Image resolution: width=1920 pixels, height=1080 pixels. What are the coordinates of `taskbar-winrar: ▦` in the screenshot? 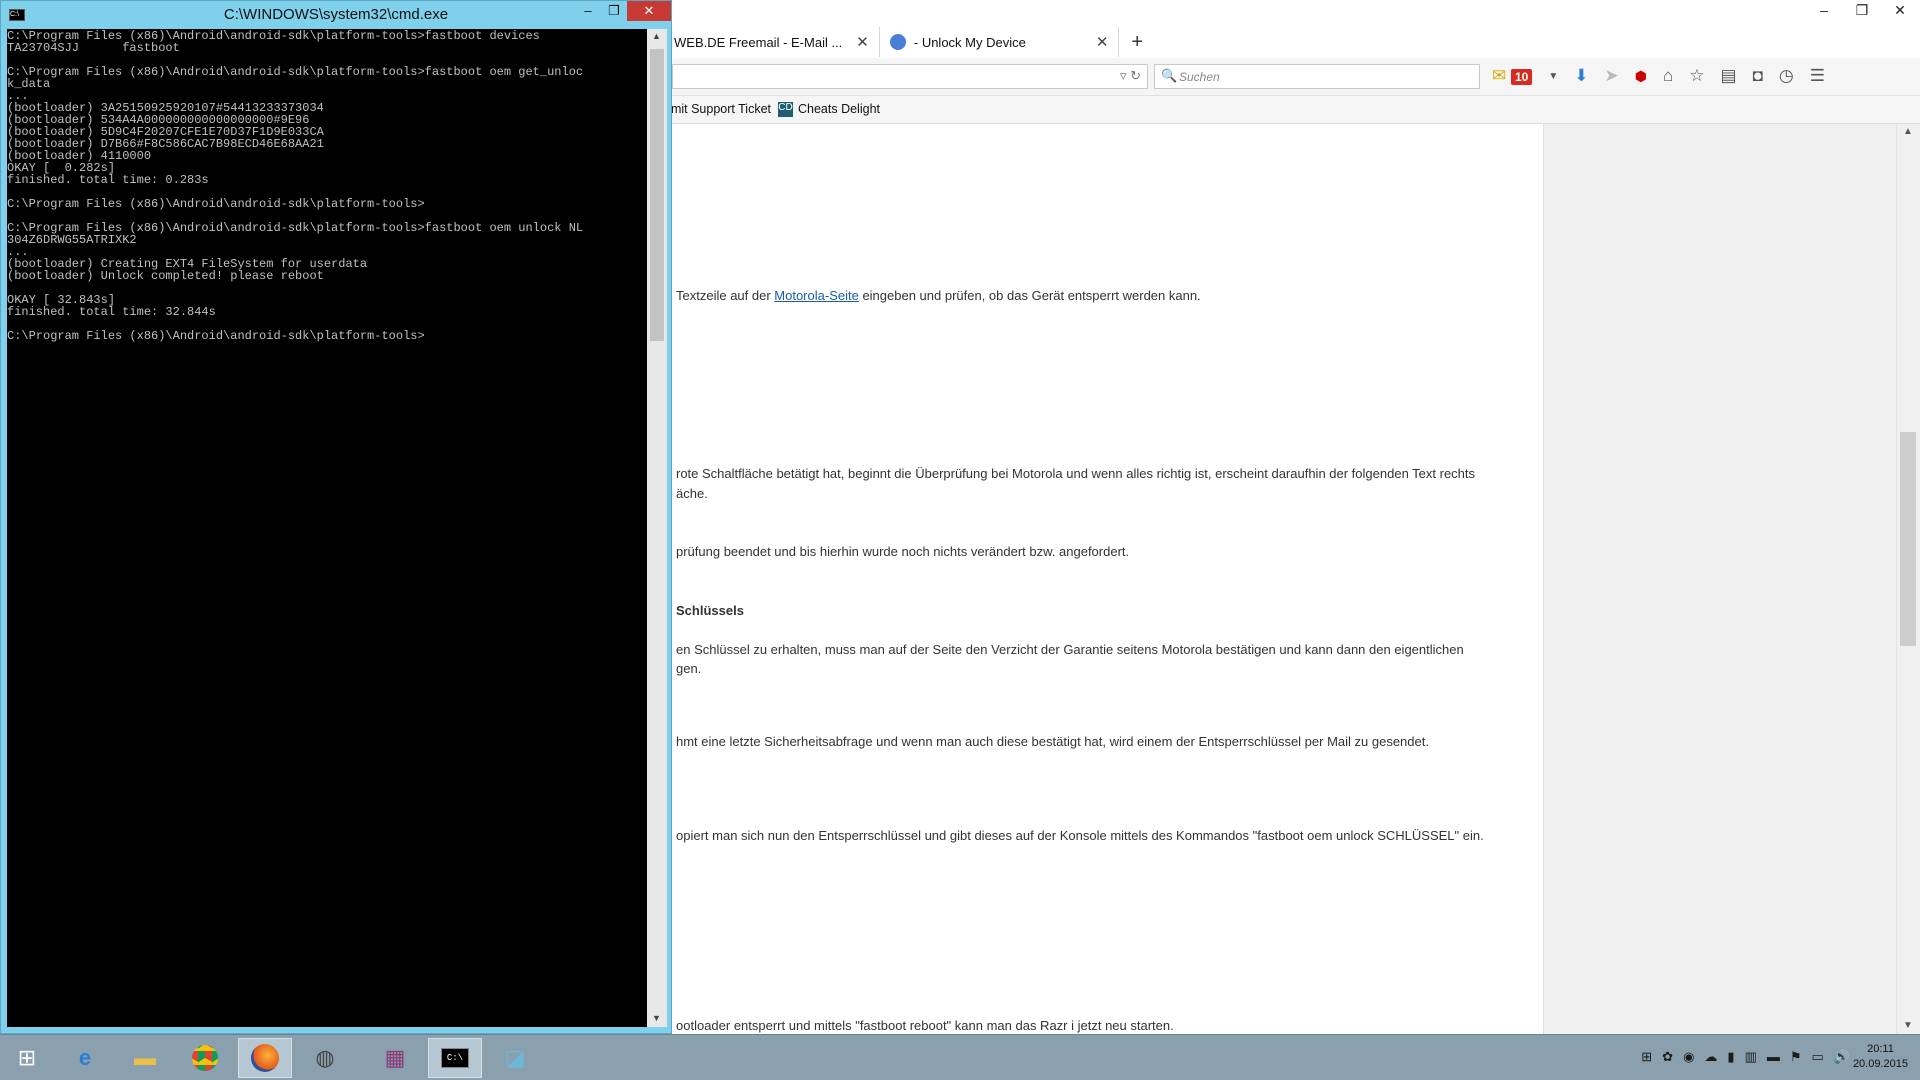 It's located at (395, 1058).